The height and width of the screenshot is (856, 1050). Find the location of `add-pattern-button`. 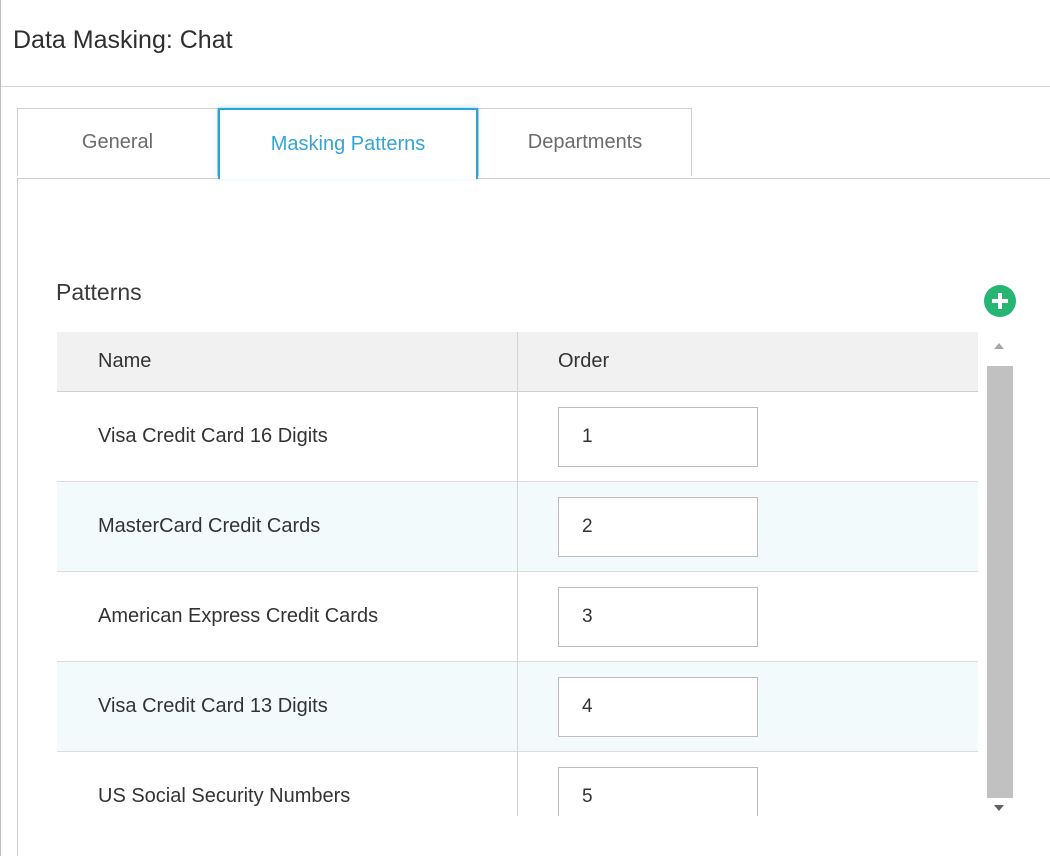

add-pattern-button is located at coordinates (1000, 301).